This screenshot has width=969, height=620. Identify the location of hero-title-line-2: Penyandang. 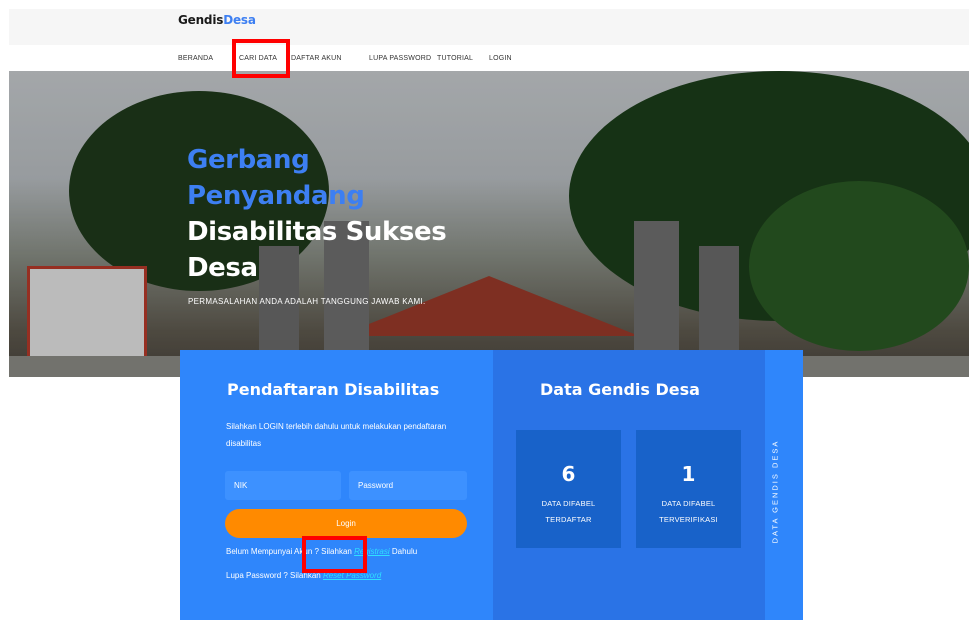
(276, 196).